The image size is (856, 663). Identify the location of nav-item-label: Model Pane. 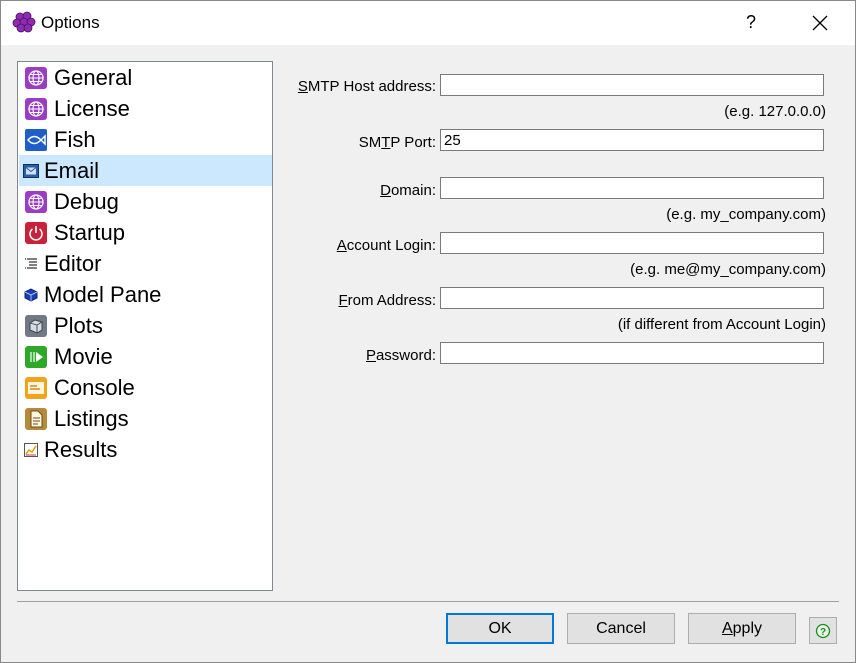
(103, 294).